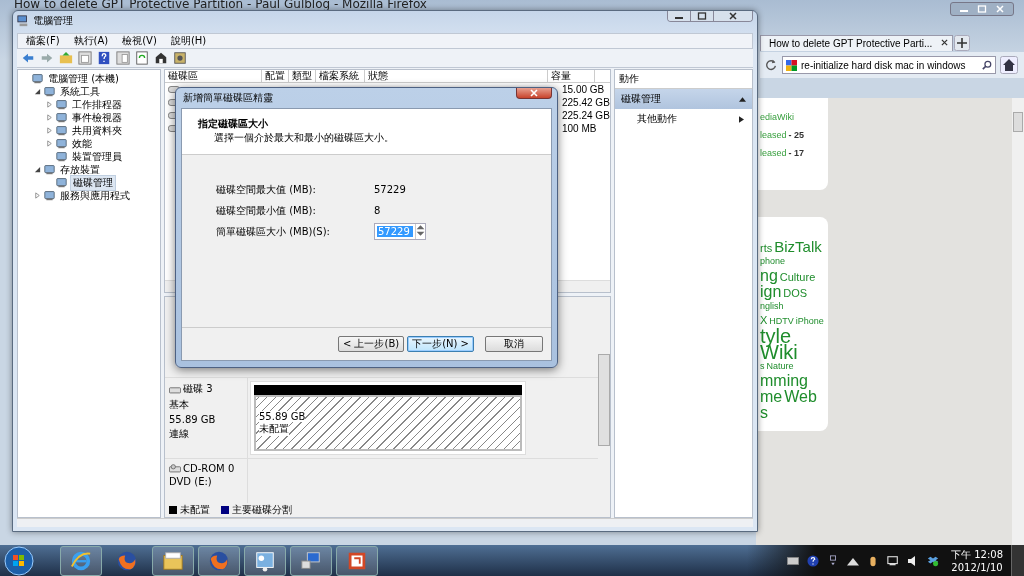 This screenshot has height=576, width=1024. Describe the element at coordinates (95, 195) in the screenshot. I see `tree-item: 服務與應用程式` at that location.